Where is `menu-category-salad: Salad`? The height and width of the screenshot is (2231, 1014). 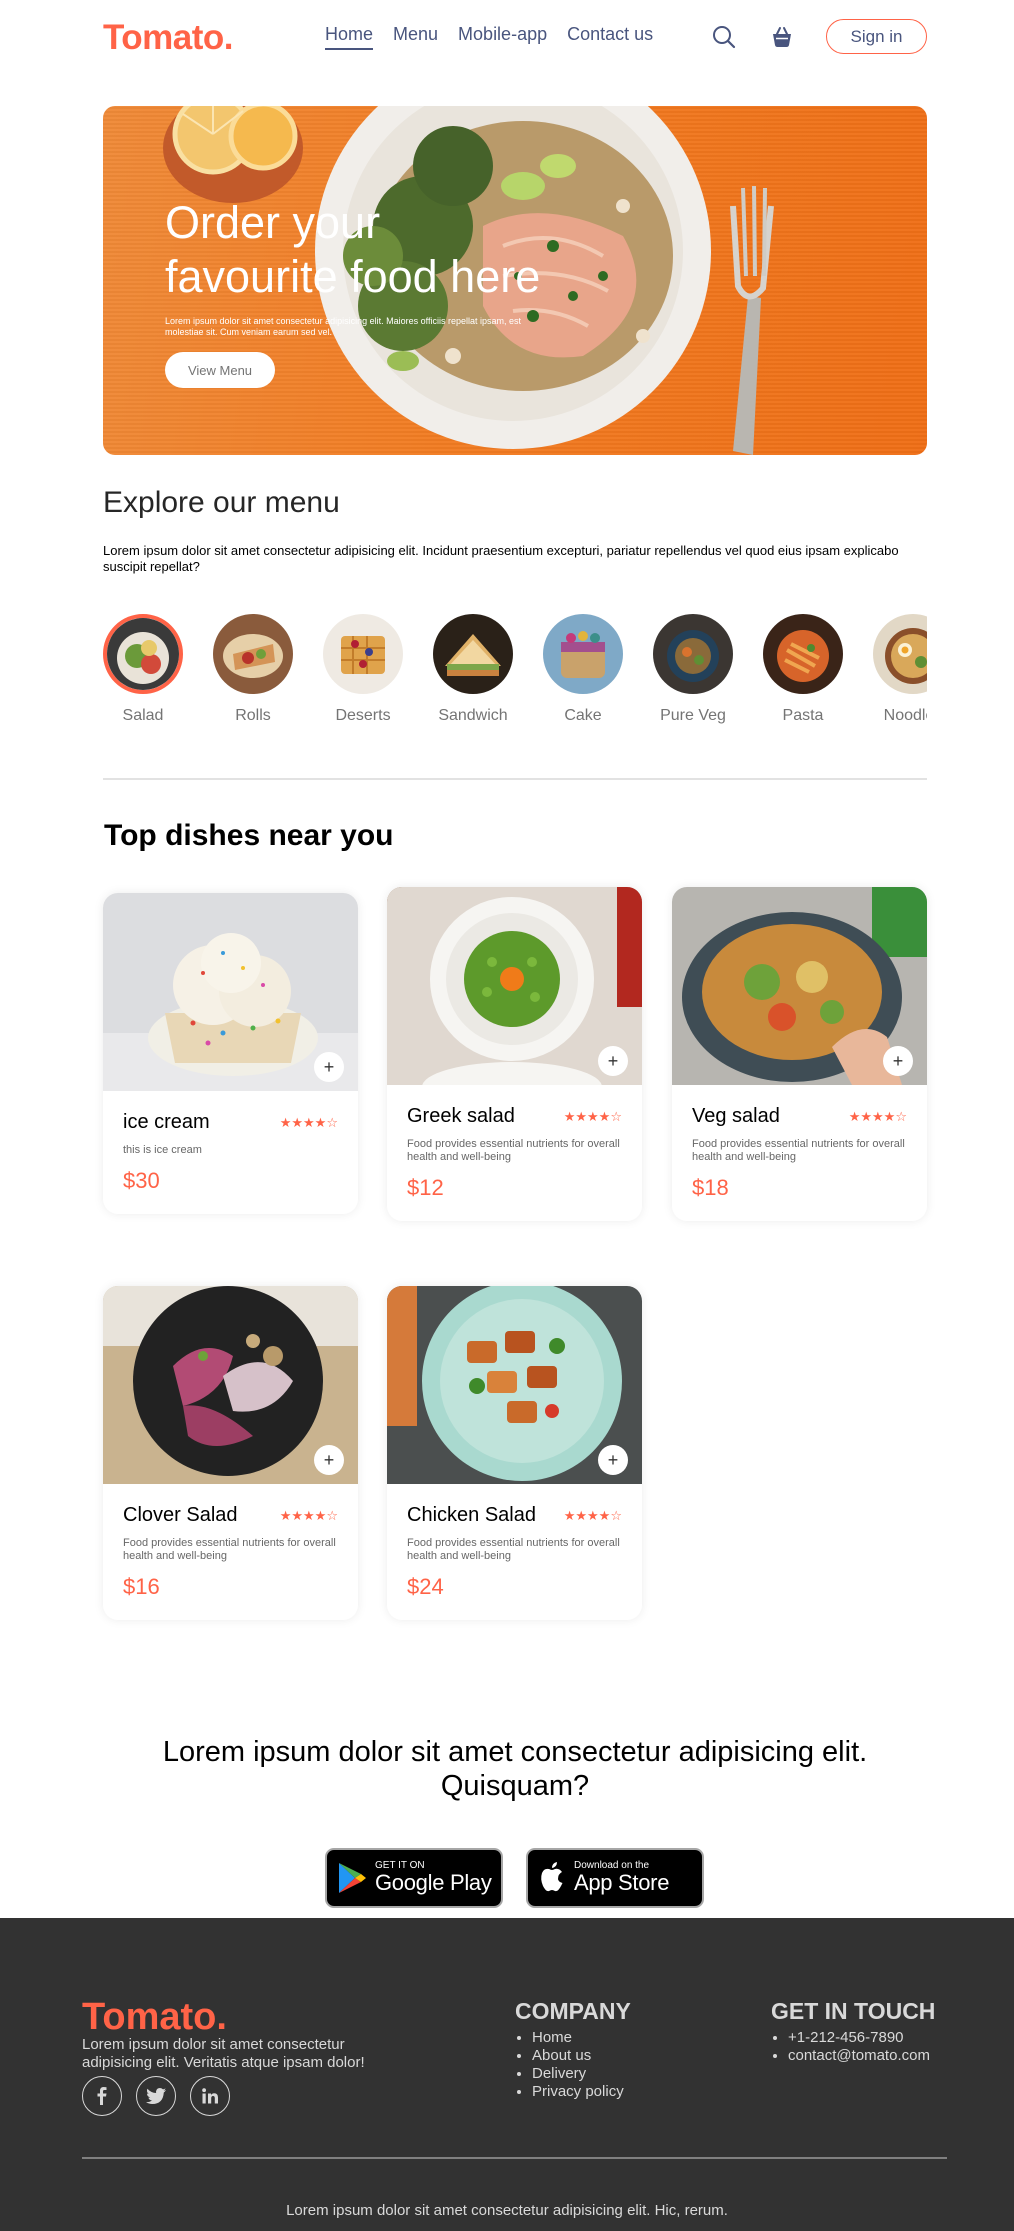
menu-category-salad: Salad is located at coordinates (143, 669).